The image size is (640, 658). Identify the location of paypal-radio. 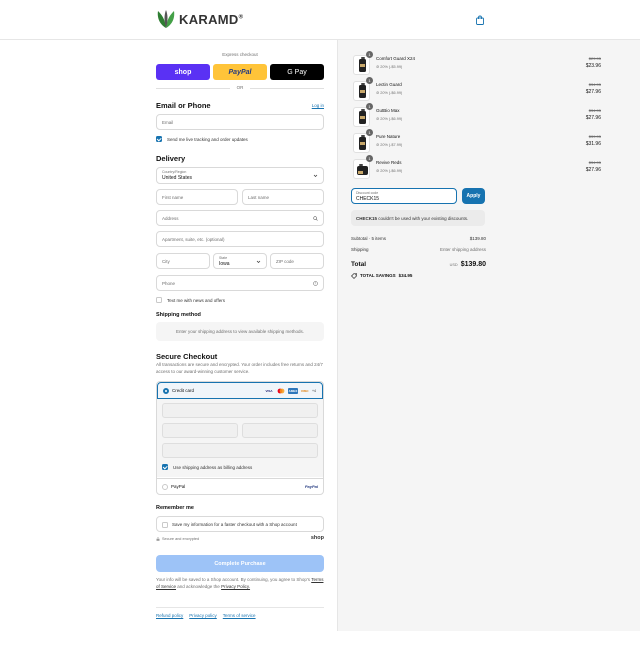
(165, 487).